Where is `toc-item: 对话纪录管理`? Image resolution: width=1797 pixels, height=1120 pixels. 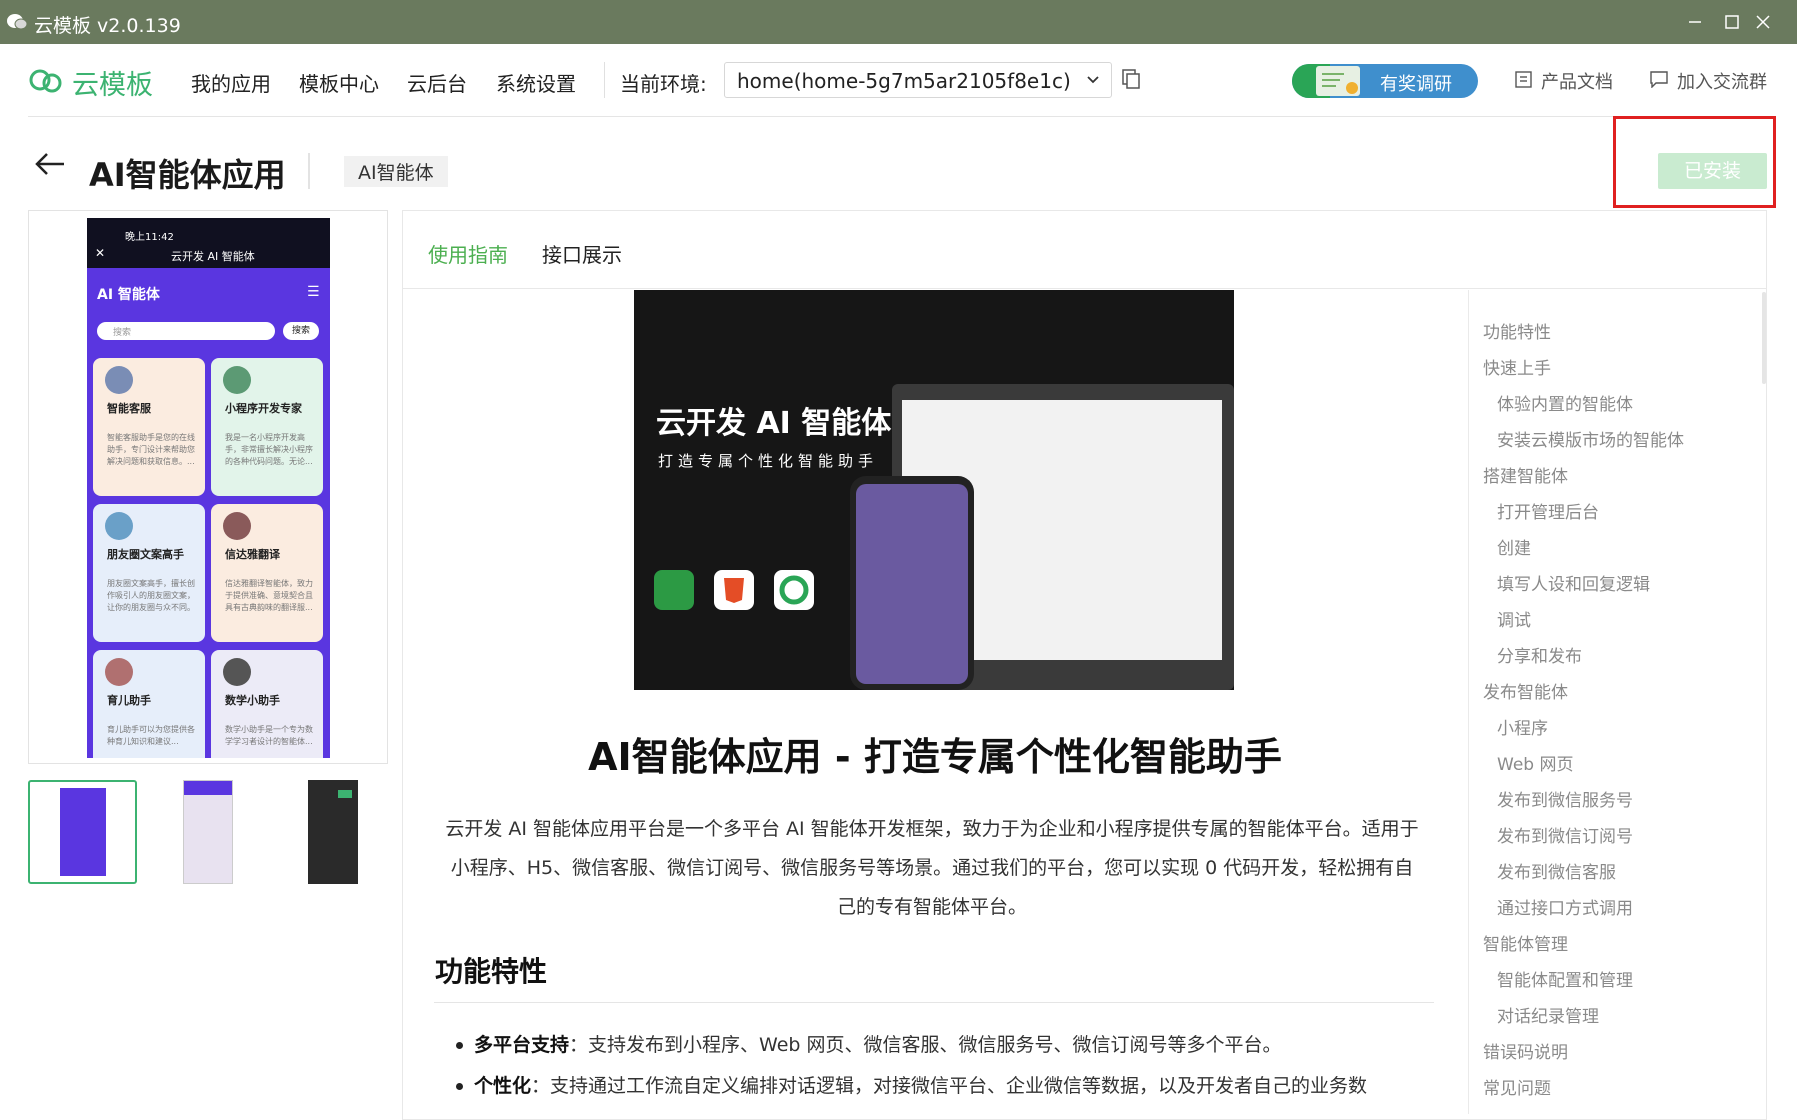 toc-item: 对话纪录管理 is located at coordinates (1548, 1014).